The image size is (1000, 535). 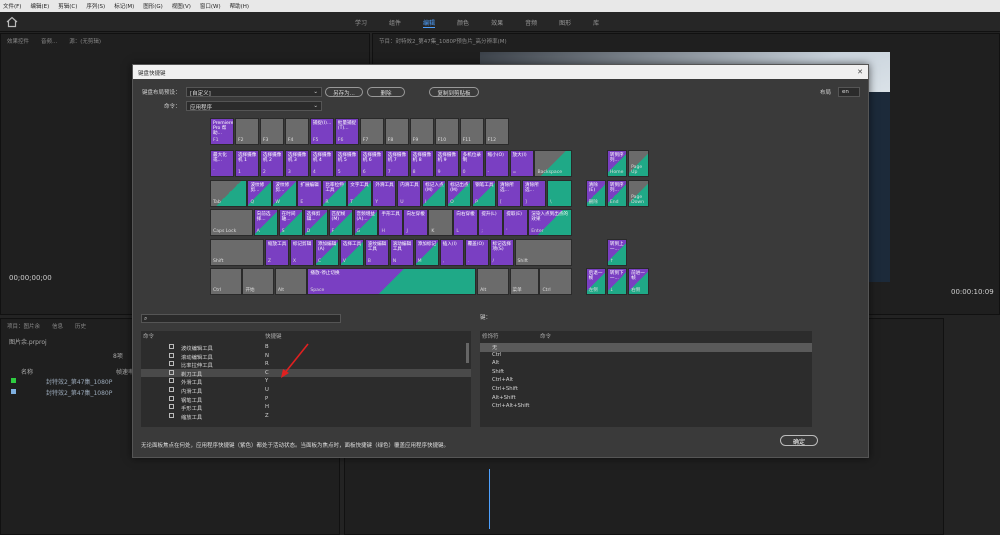 I want to click on key-down: 转到下一... ↓, so click(x=617, y=281).